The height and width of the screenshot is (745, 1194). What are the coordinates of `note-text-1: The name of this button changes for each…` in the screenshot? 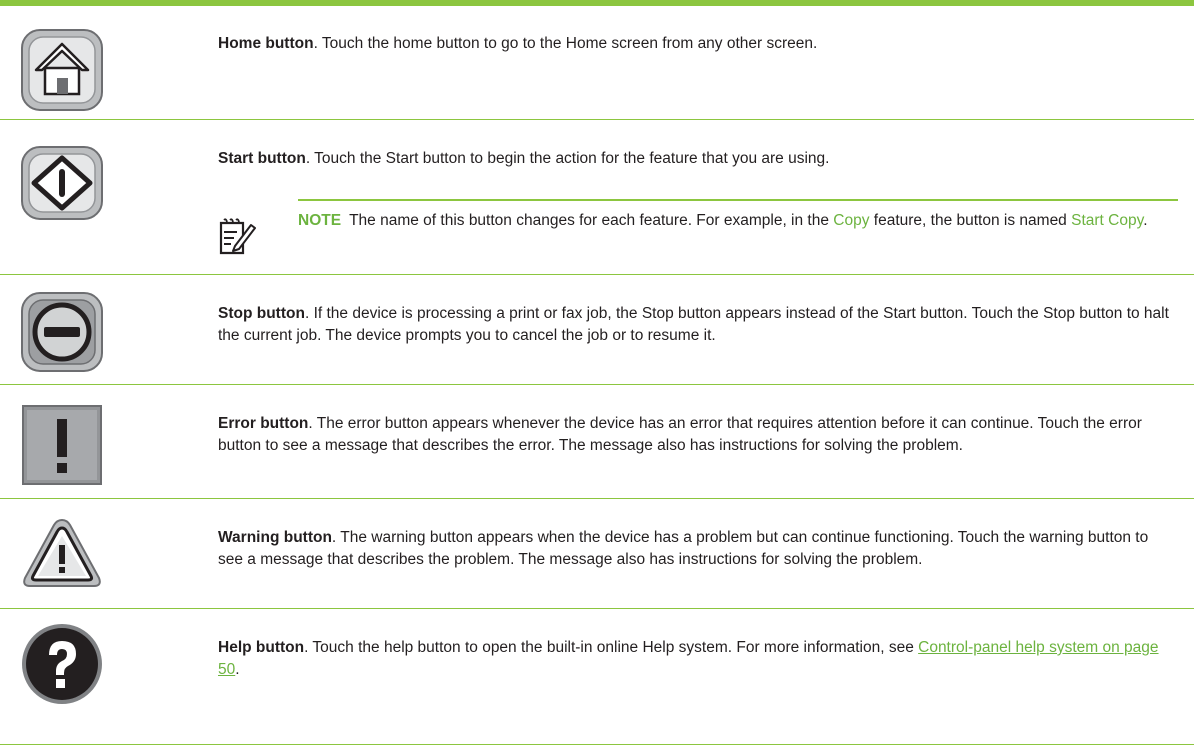 It's located at (591, 220).